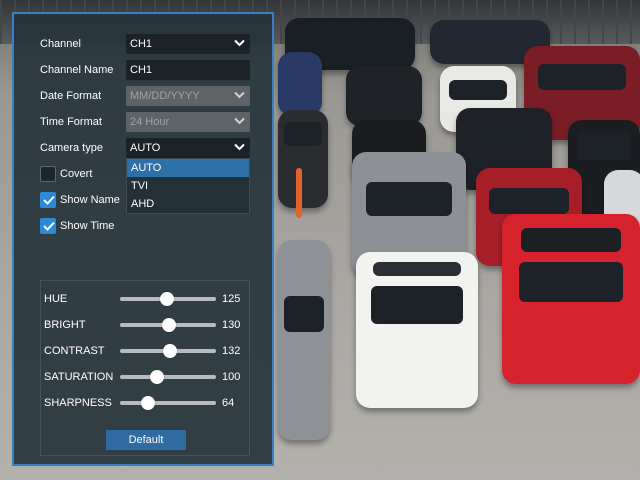 The image size is (640, 480). What do you see at coordinates (150, 122) in the screenshot?
I see `time-format-value: 24 Hour` at bounding box center [150, 122].